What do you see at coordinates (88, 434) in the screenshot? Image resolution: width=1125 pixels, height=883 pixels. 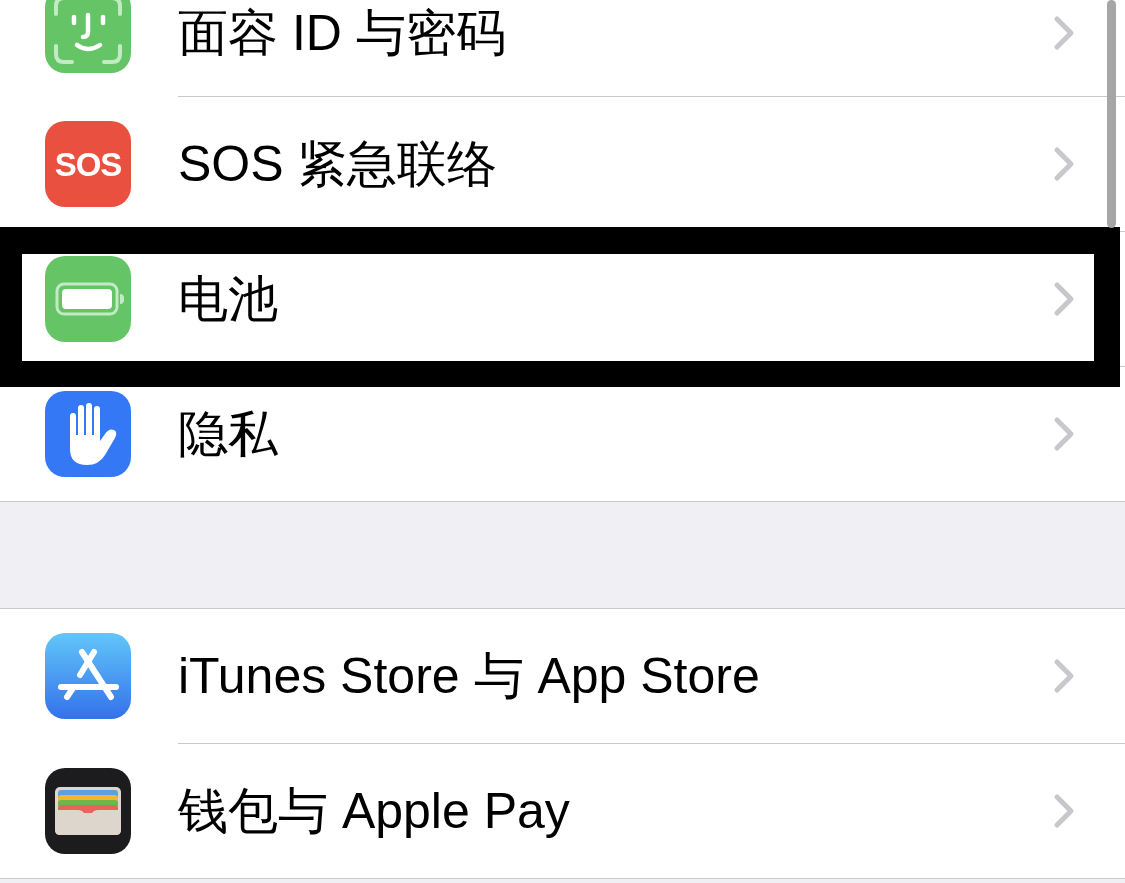 I see `hand-icon` at bounding box center [88, 434].